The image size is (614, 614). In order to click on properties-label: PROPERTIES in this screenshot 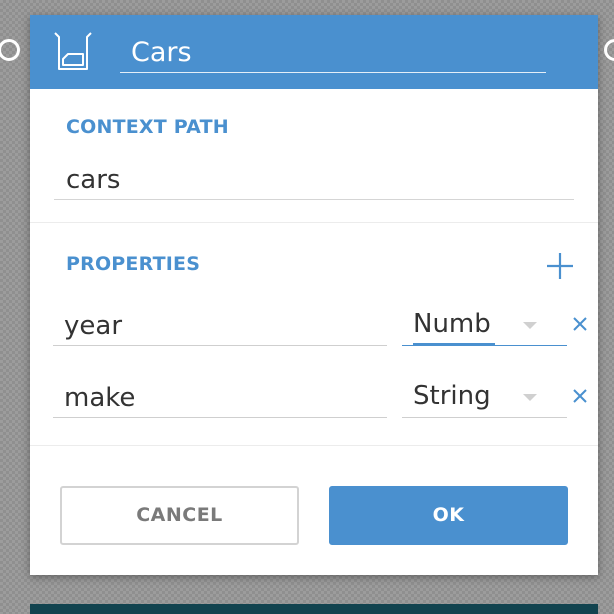, I will do `click(133, 264)`.